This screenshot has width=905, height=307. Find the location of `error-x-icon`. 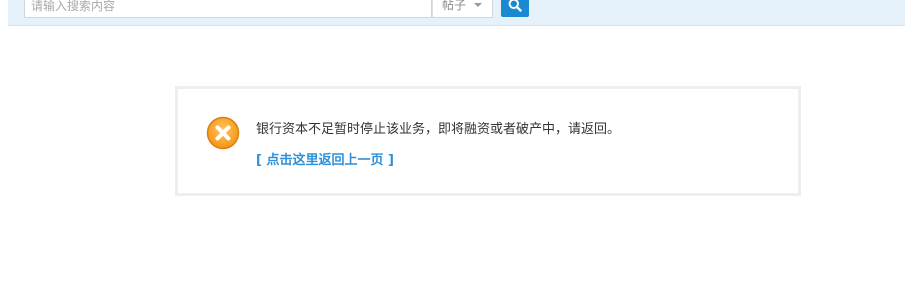

error-x-icon is located at coordinates (223, 133).